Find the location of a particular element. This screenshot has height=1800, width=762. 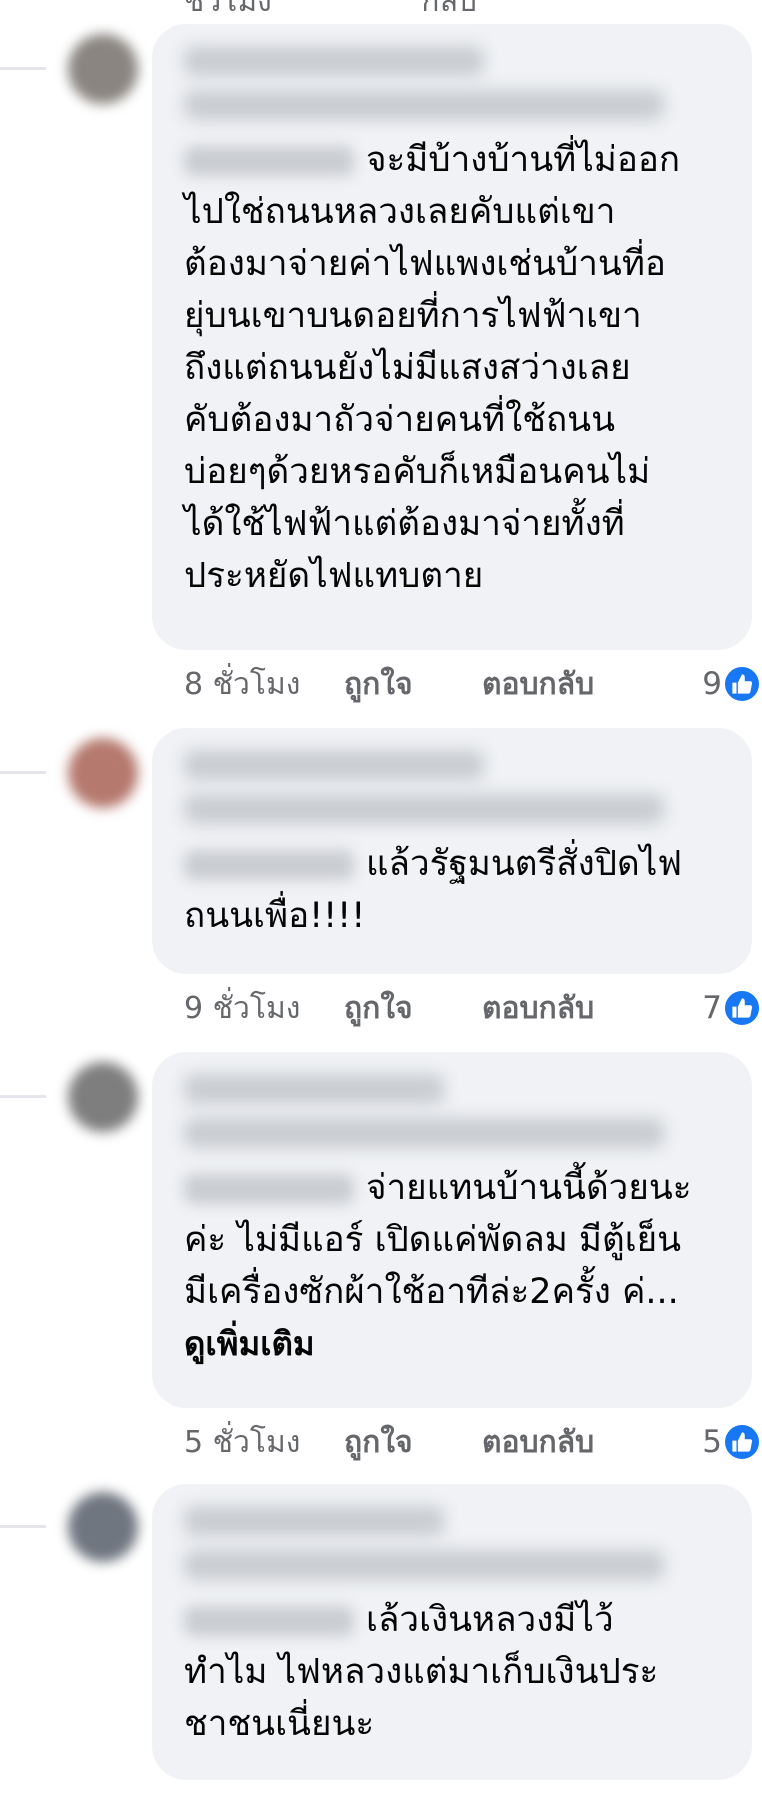

comment-time: 9 ชั่วโมง is located at coordinates (264, 1008).